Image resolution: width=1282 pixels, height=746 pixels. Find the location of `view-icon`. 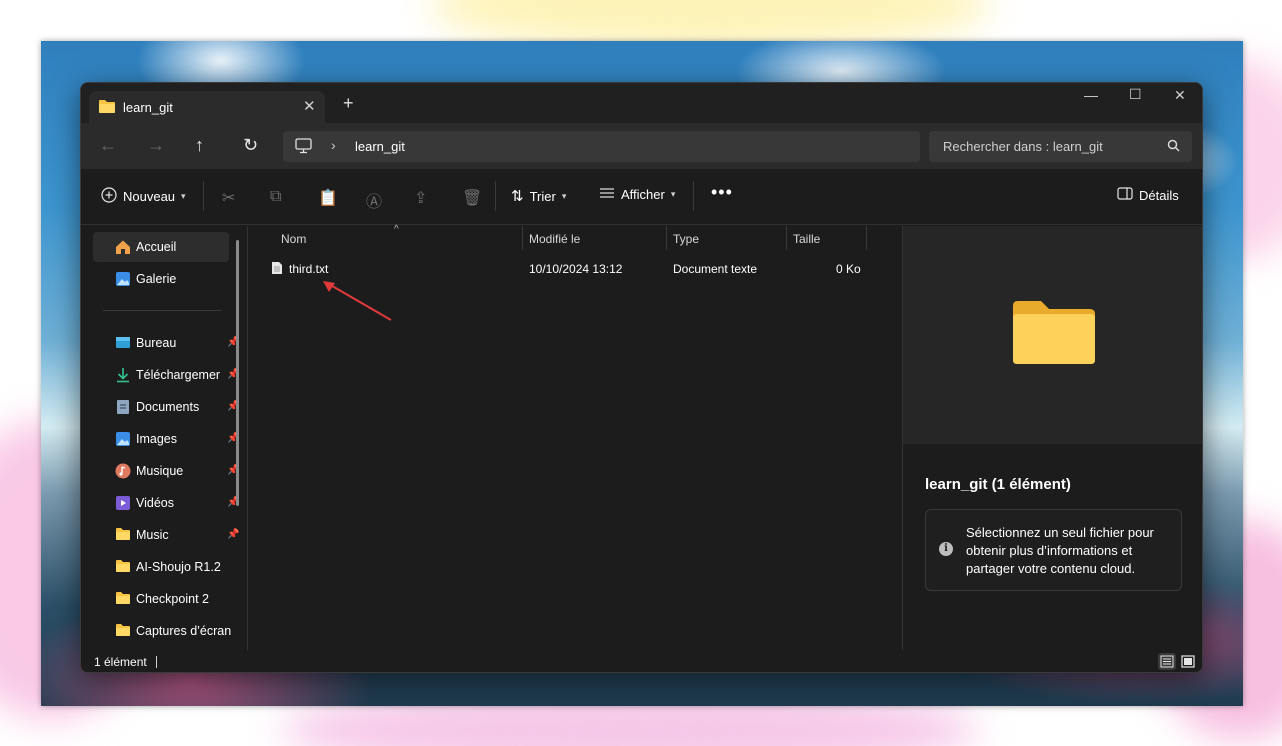

view-icon is located at coordinates (607, 194).